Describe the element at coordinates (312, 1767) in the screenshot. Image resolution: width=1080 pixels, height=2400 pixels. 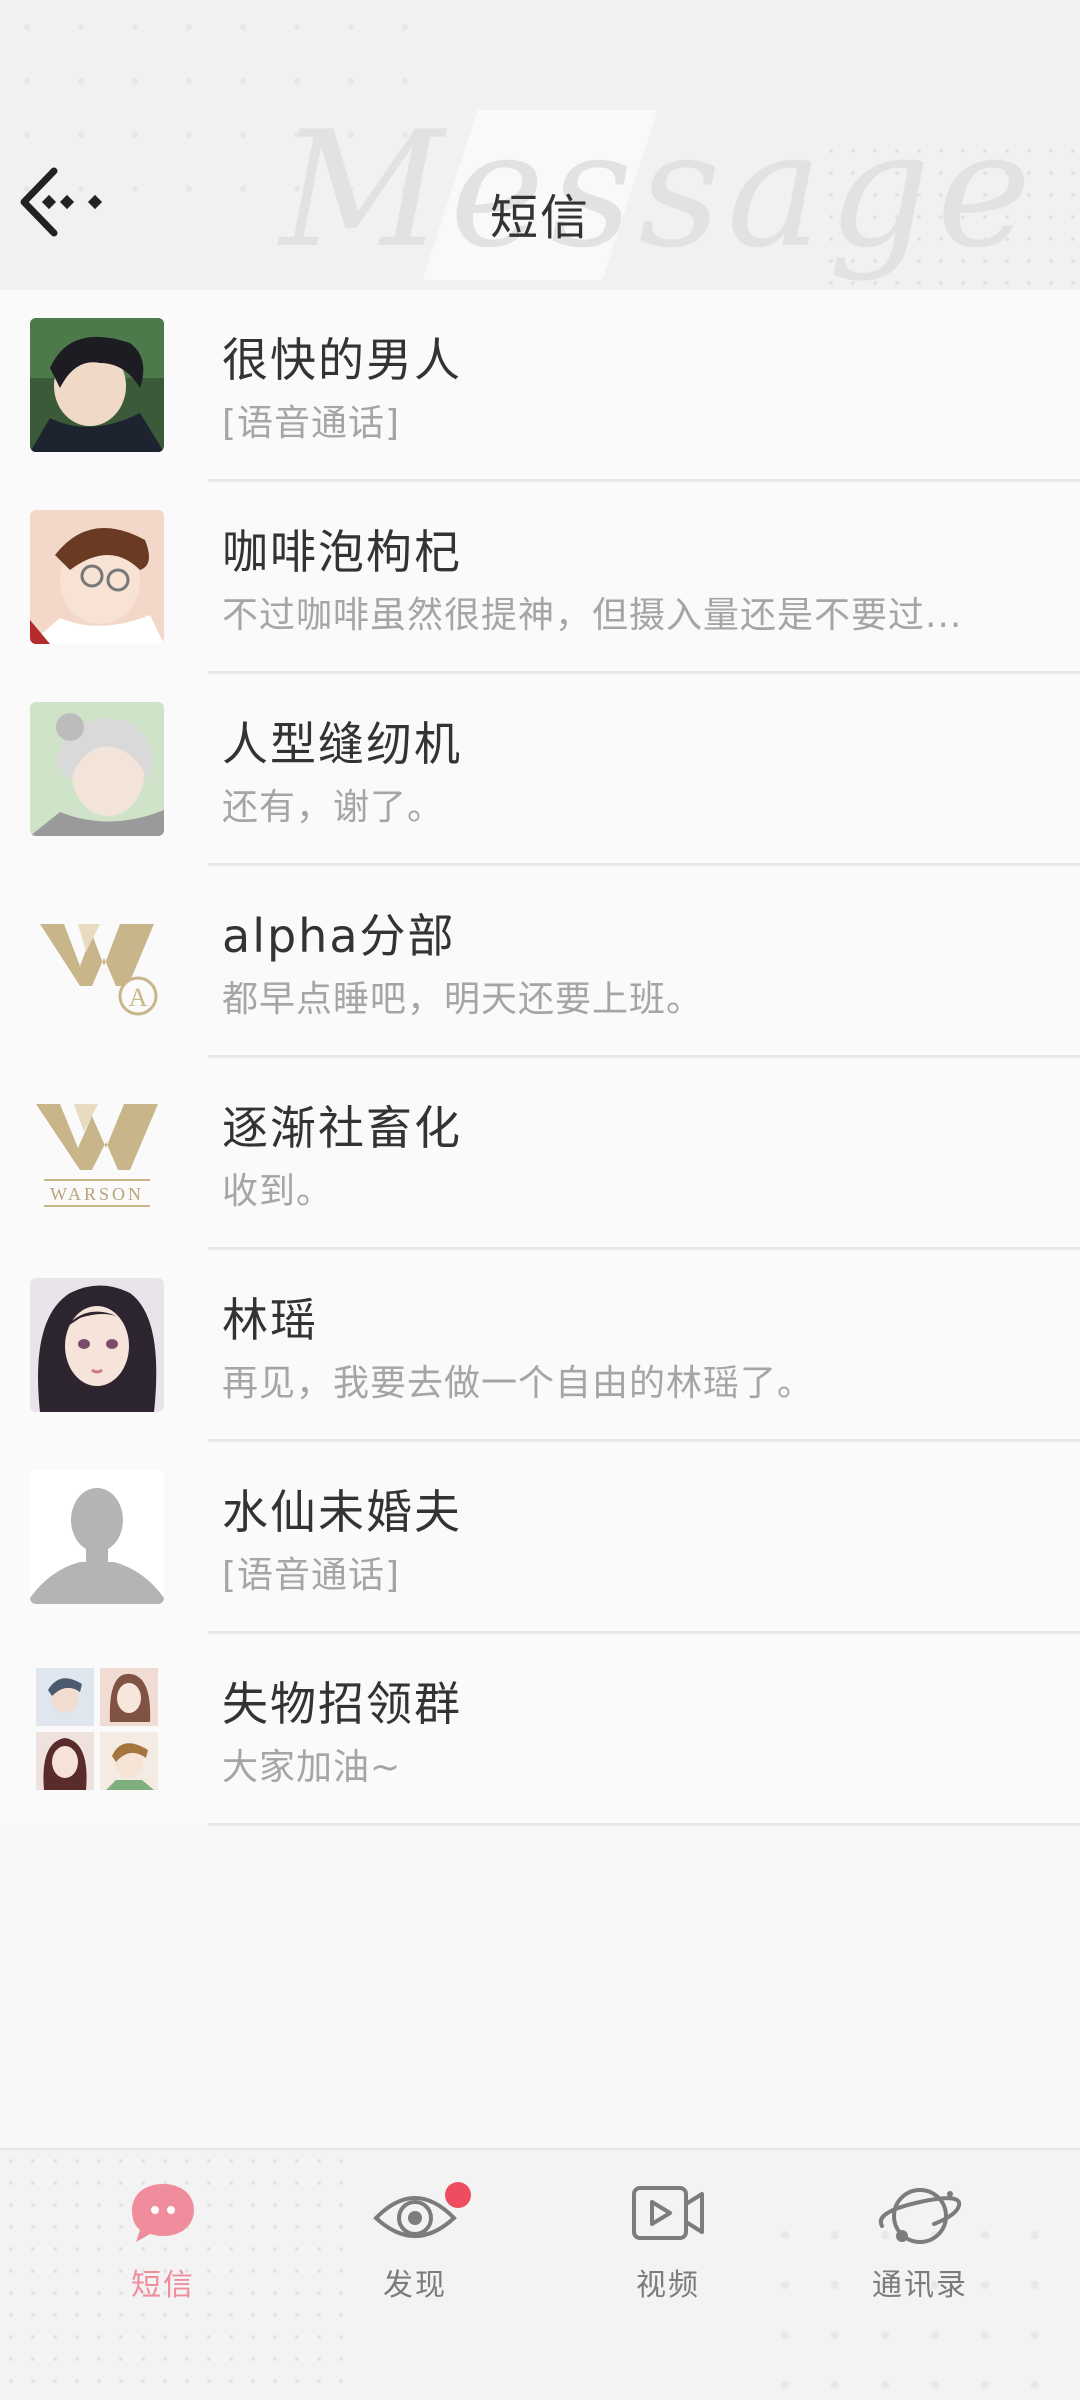
I see `conversation-preview: 大家加油~` at that location.